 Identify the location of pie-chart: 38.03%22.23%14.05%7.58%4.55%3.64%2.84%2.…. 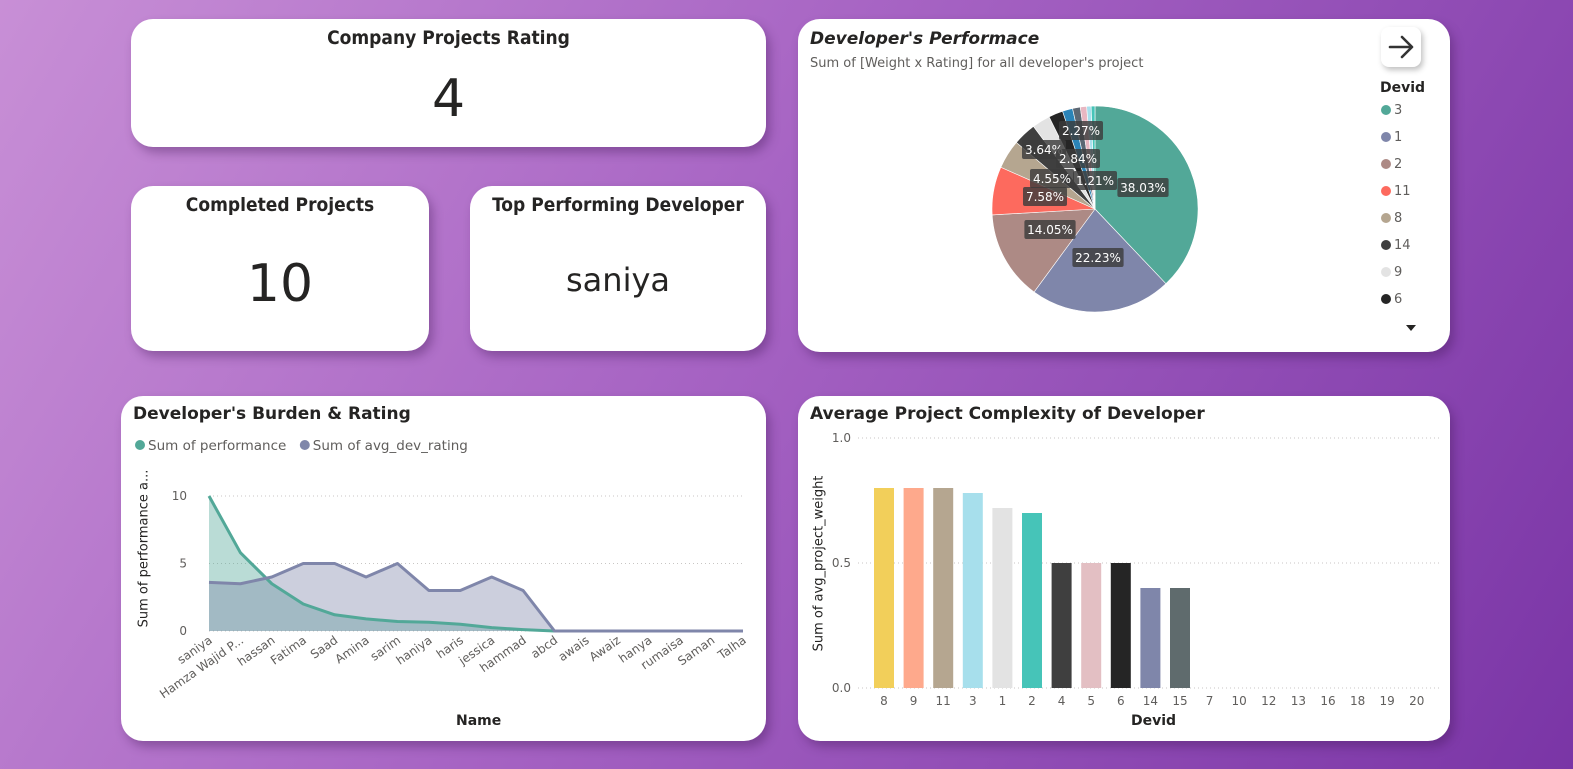
(1095, 209).